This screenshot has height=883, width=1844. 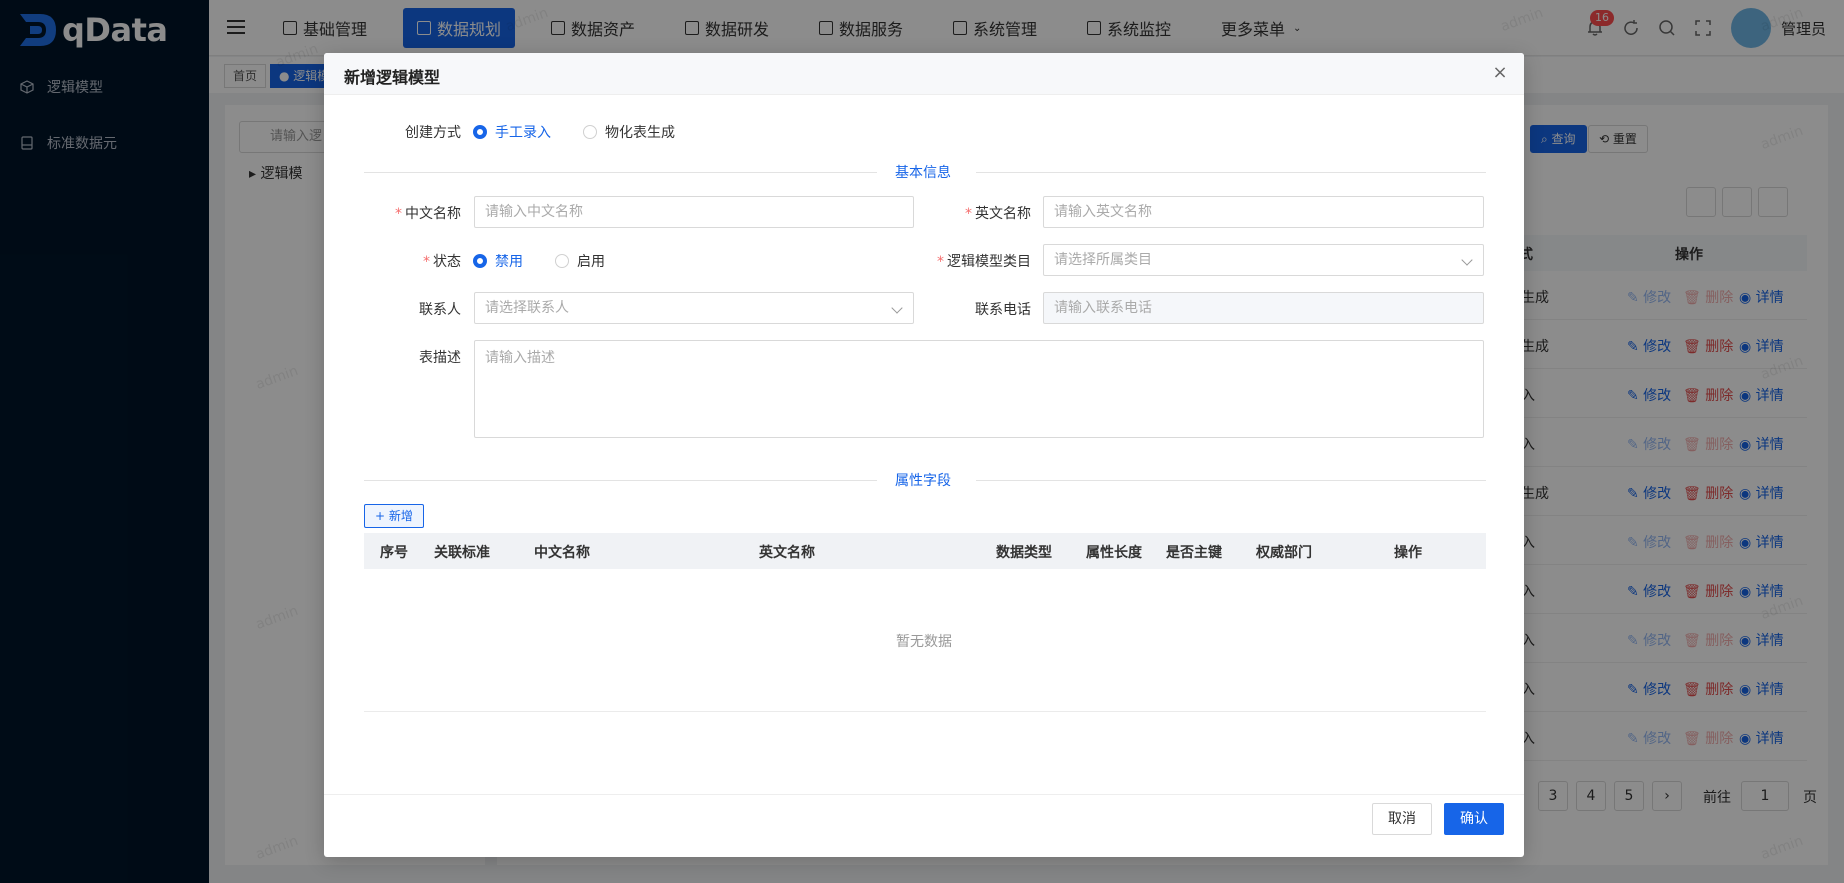 What do you see at coordinates (1263, 212) in the screenshot?
I see `en-name-input: 请输入英文名称` at bounding box center [1263, 212].